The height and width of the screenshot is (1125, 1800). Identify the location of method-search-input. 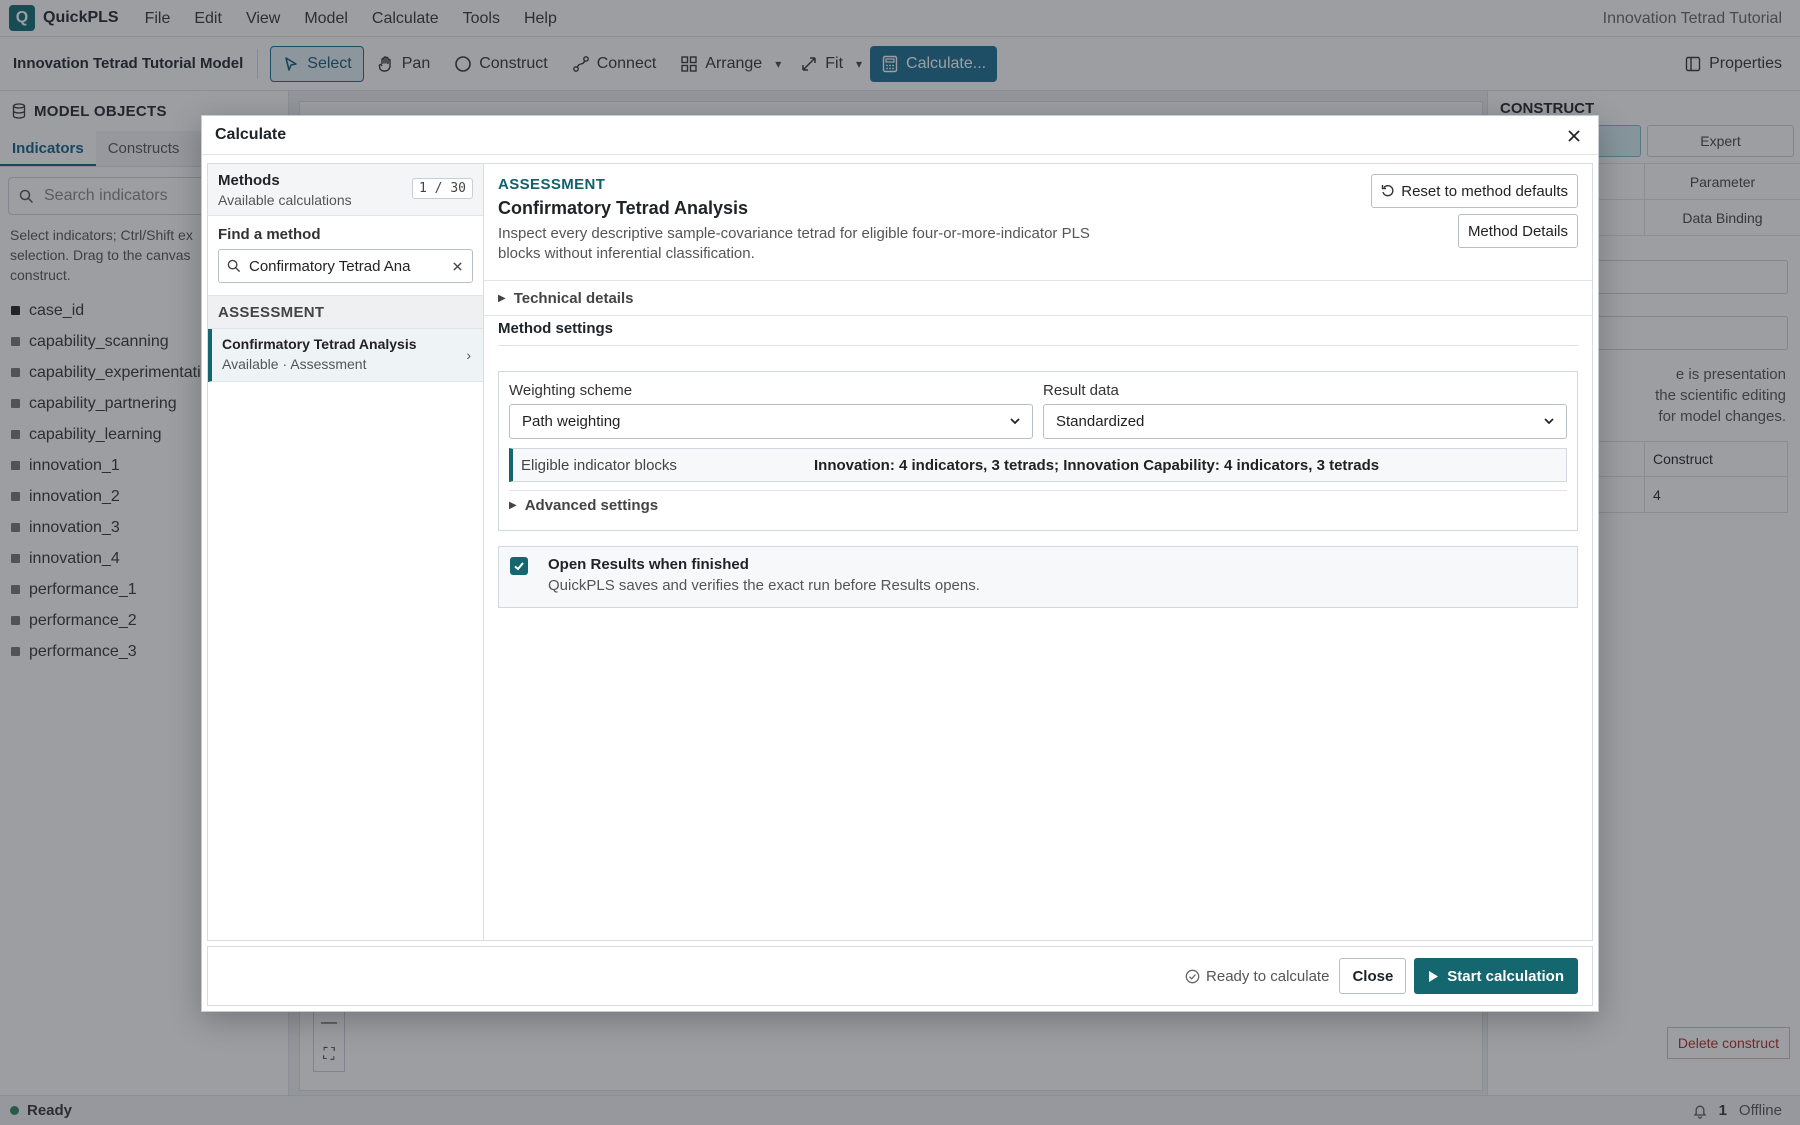
(344, 266).